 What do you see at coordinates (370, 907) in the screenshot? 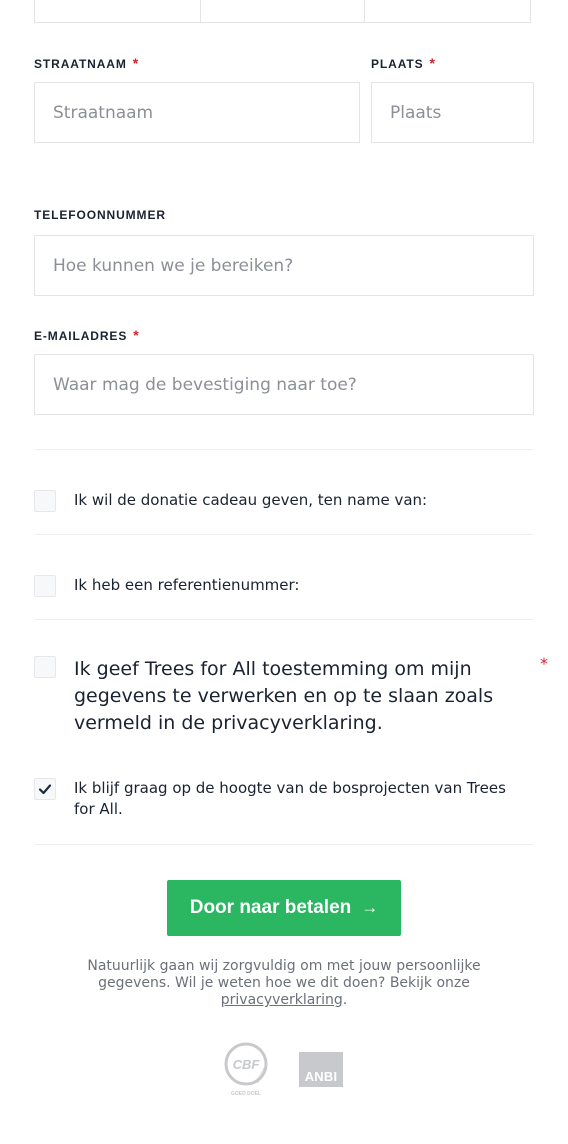
I see `arrow-right-icon: →` at bounding box center [370, 907].